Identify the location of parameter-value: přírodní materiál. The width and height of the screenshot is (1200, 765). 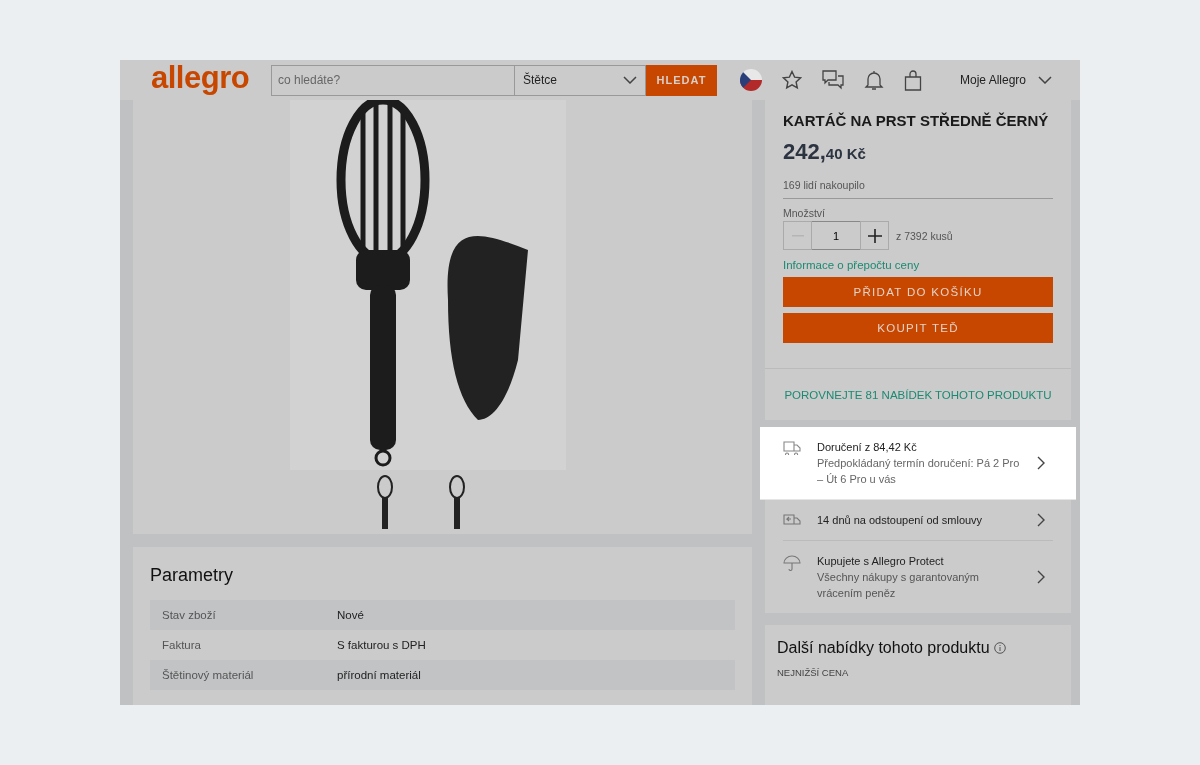
(379, 675).